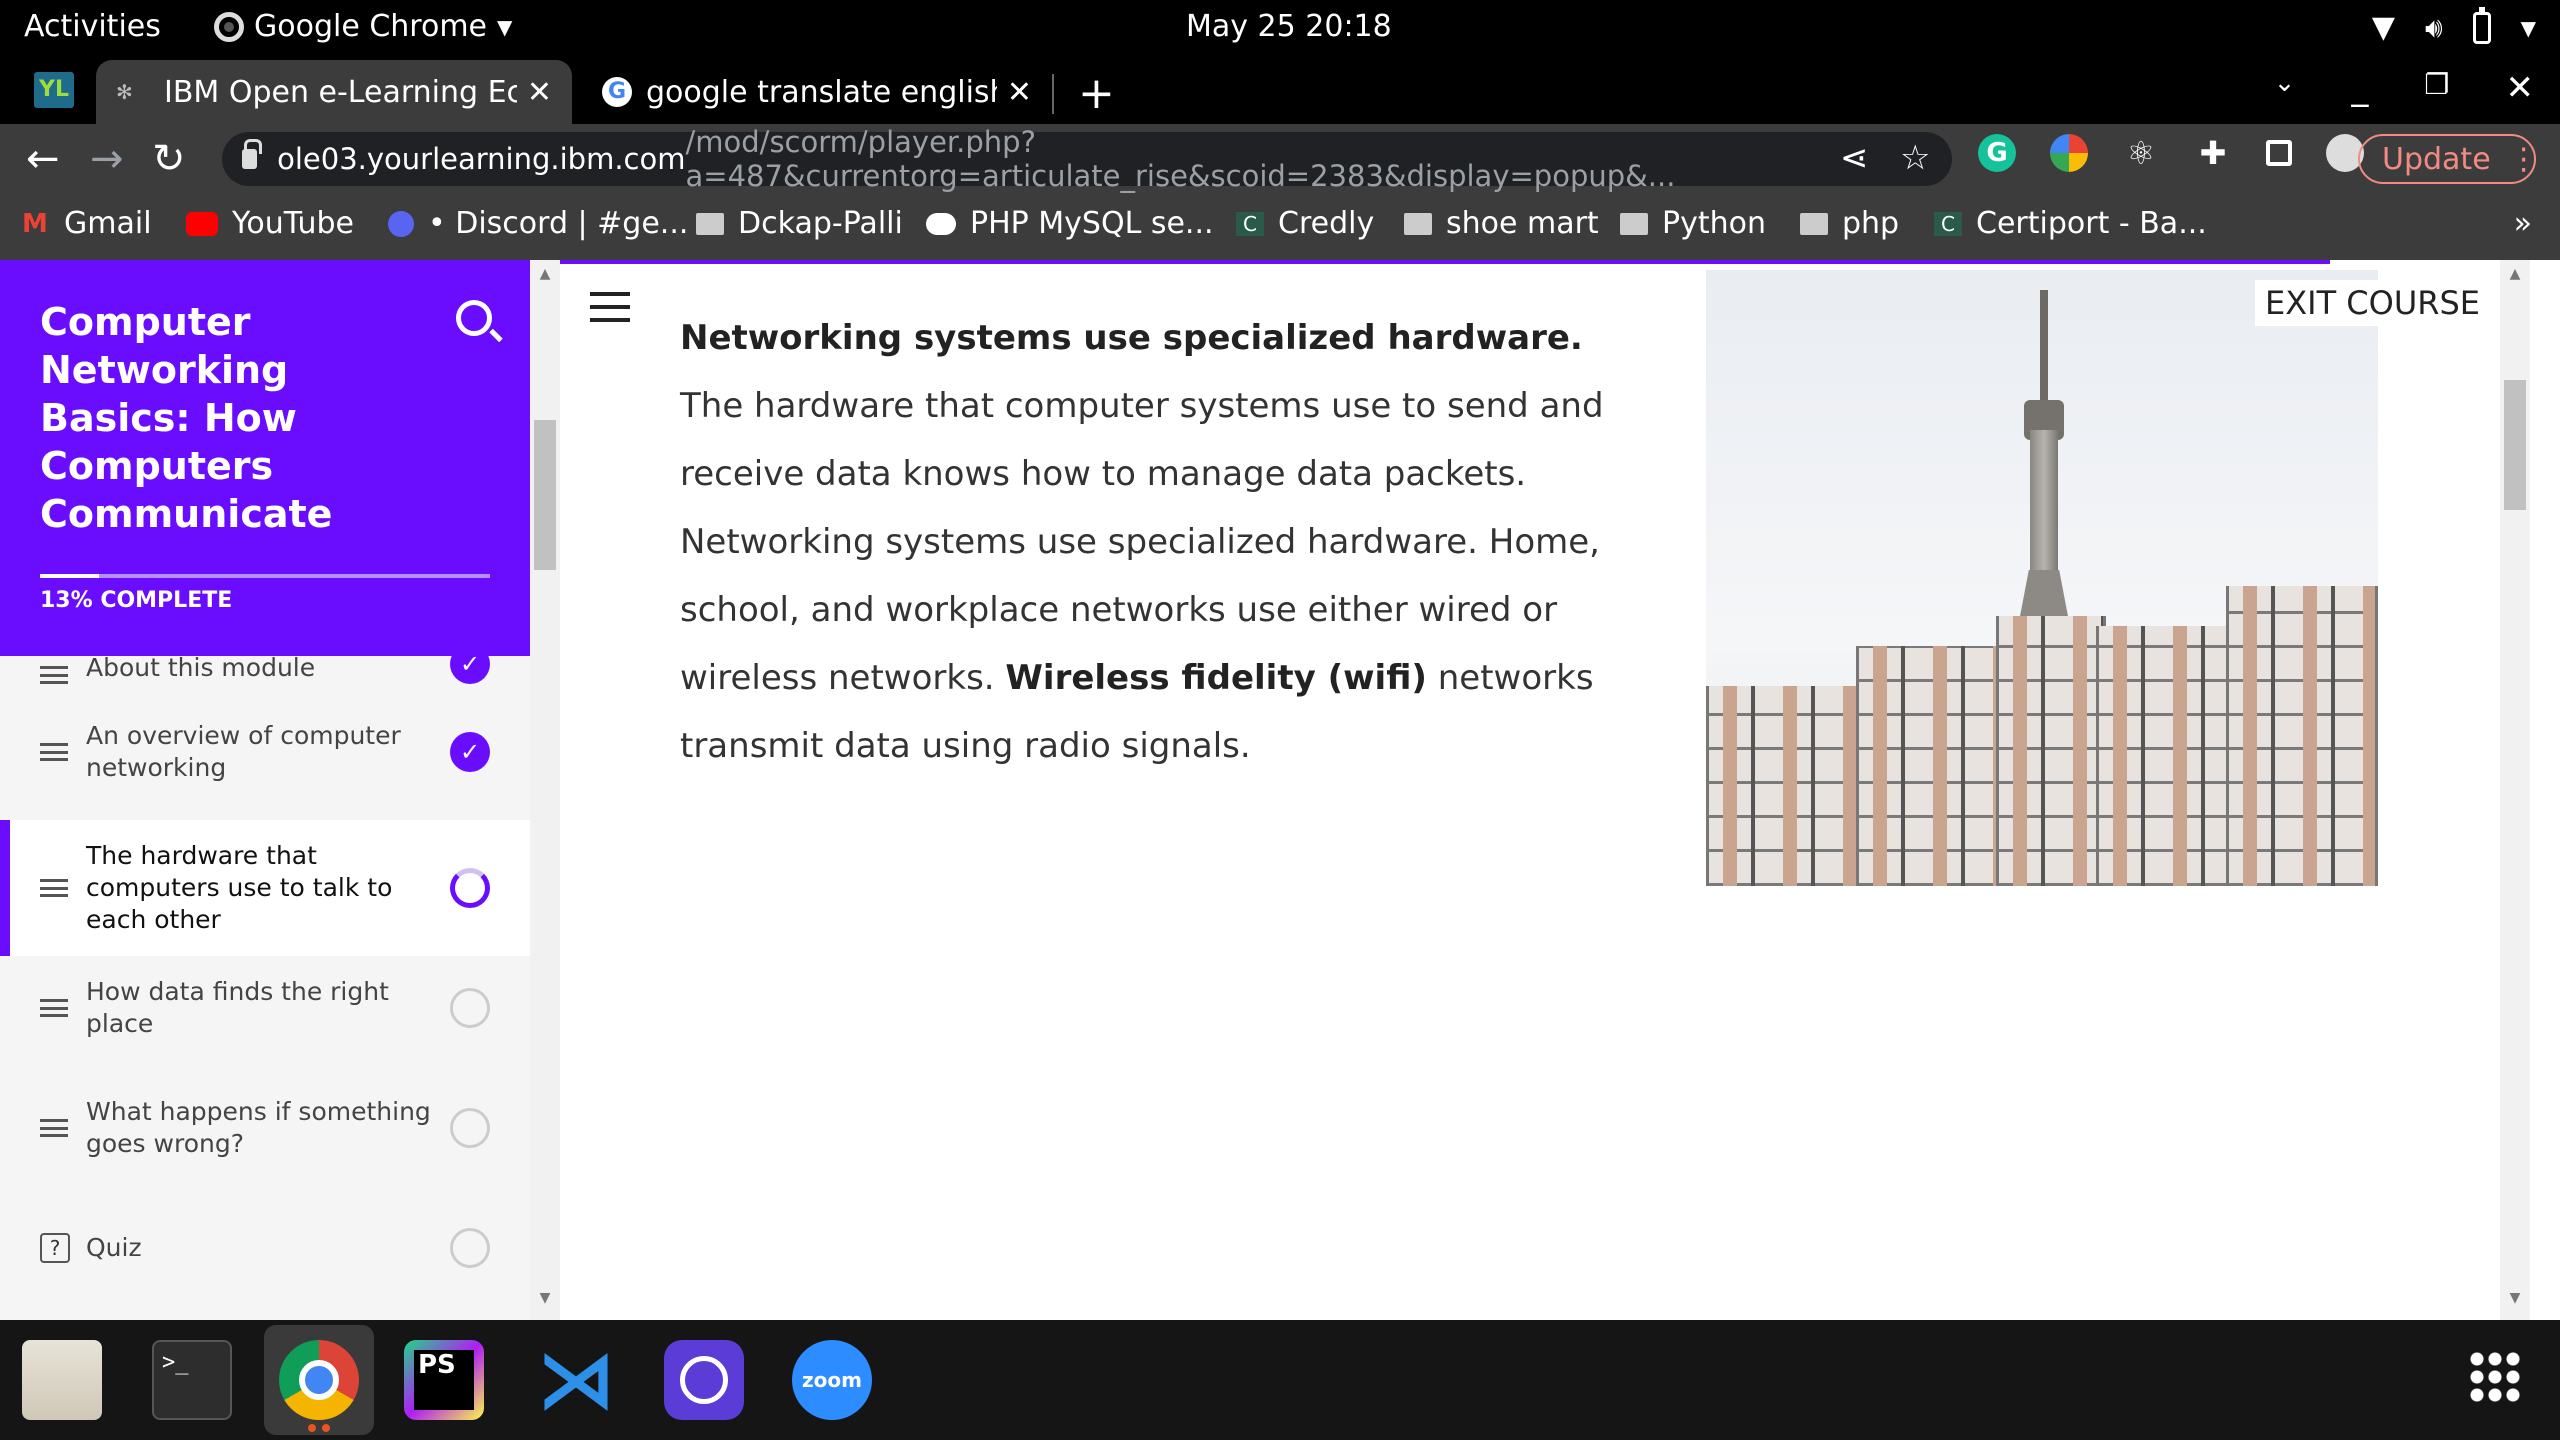 The height and width of the screenshot is (1440, 2560). Describe the element at coordinates (817, 92) in the screenshot. I see `tab-google-translate: G google translate english t ✕` at that location.